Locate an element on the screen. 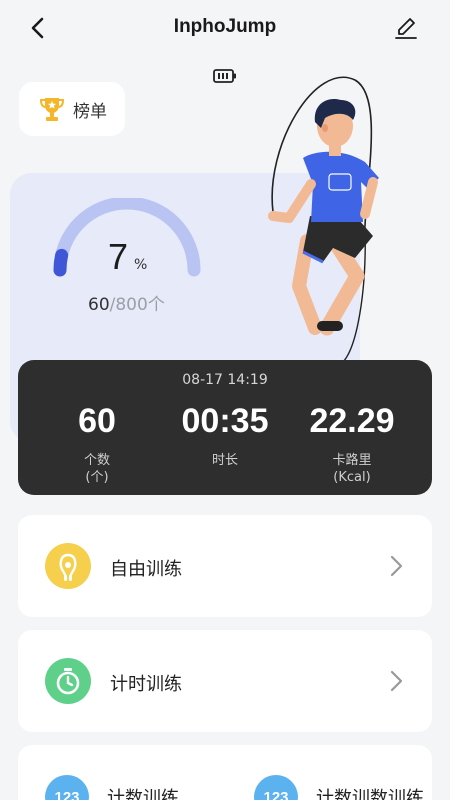  page-title: InphoJump is located at coordinates (225, 26).